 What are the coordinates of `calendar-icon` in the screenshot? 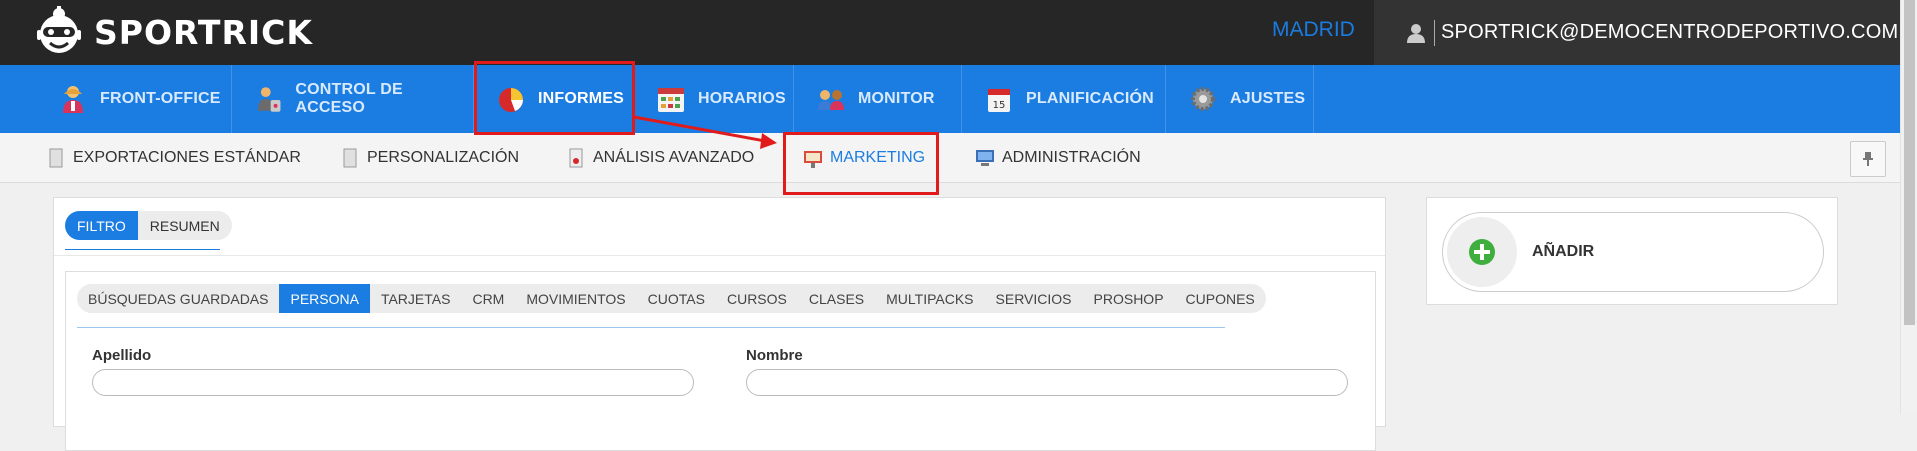 It's located at (671, 100).